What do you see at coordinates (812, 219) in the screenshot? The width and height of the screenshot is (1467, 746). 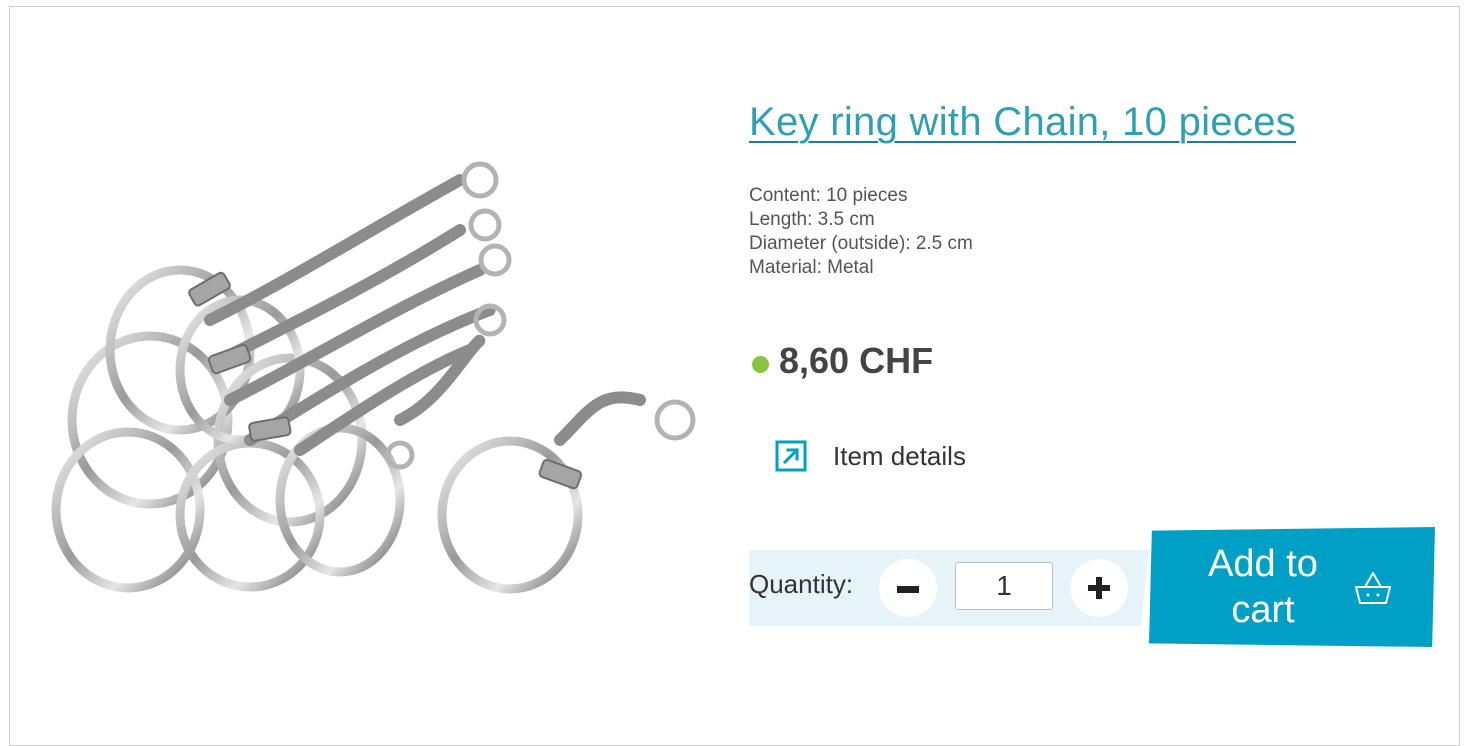 I see `spec-length: Length: 3.5 cm` at bounding box center [812, 219].